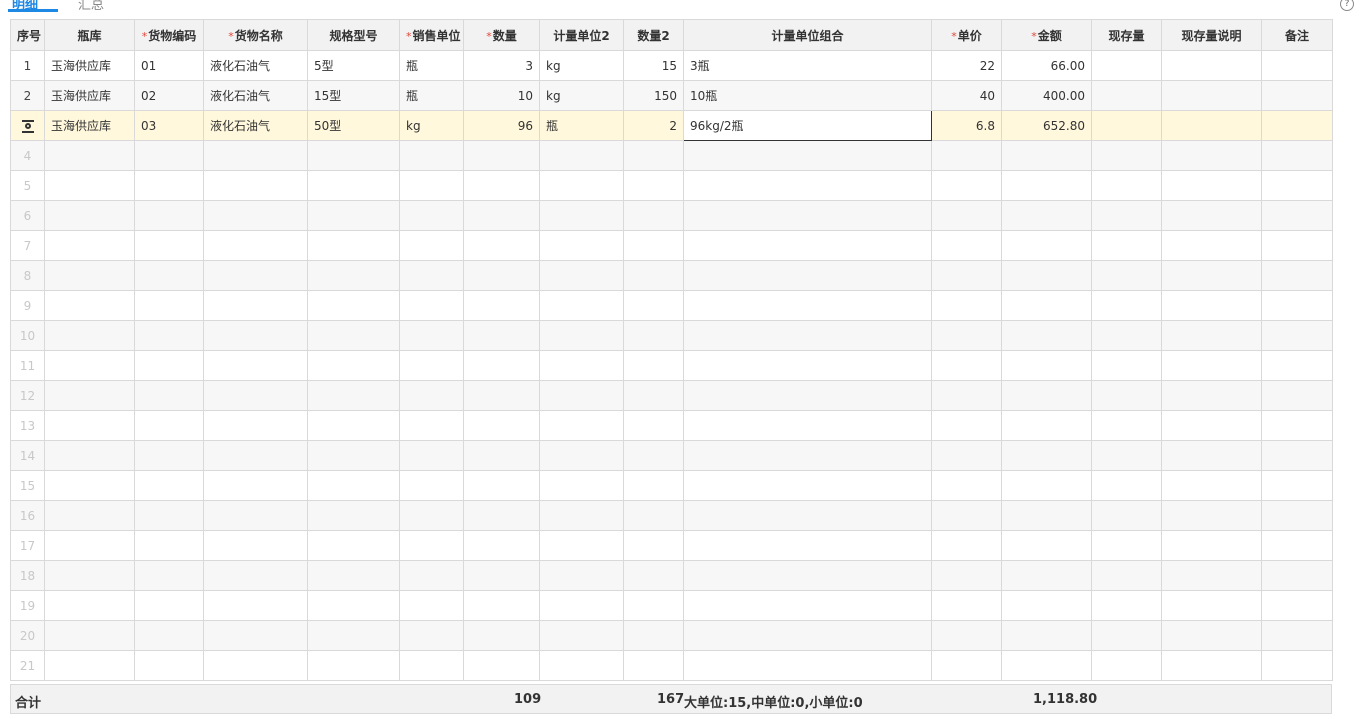 The image size is (1368, 719). Describe the element at coordinates (1046, 125) in the screenshot. I see `cell-amount: 652.80` at that location.